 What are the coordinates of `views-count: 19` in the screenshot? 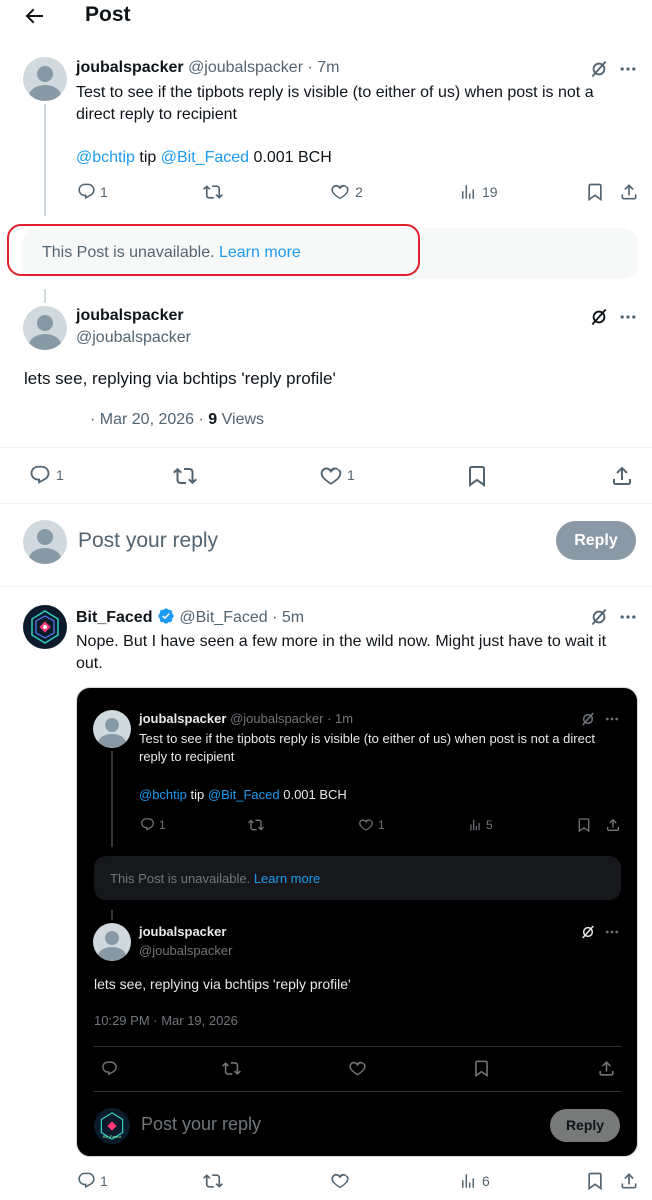 It's located at (490, 192).